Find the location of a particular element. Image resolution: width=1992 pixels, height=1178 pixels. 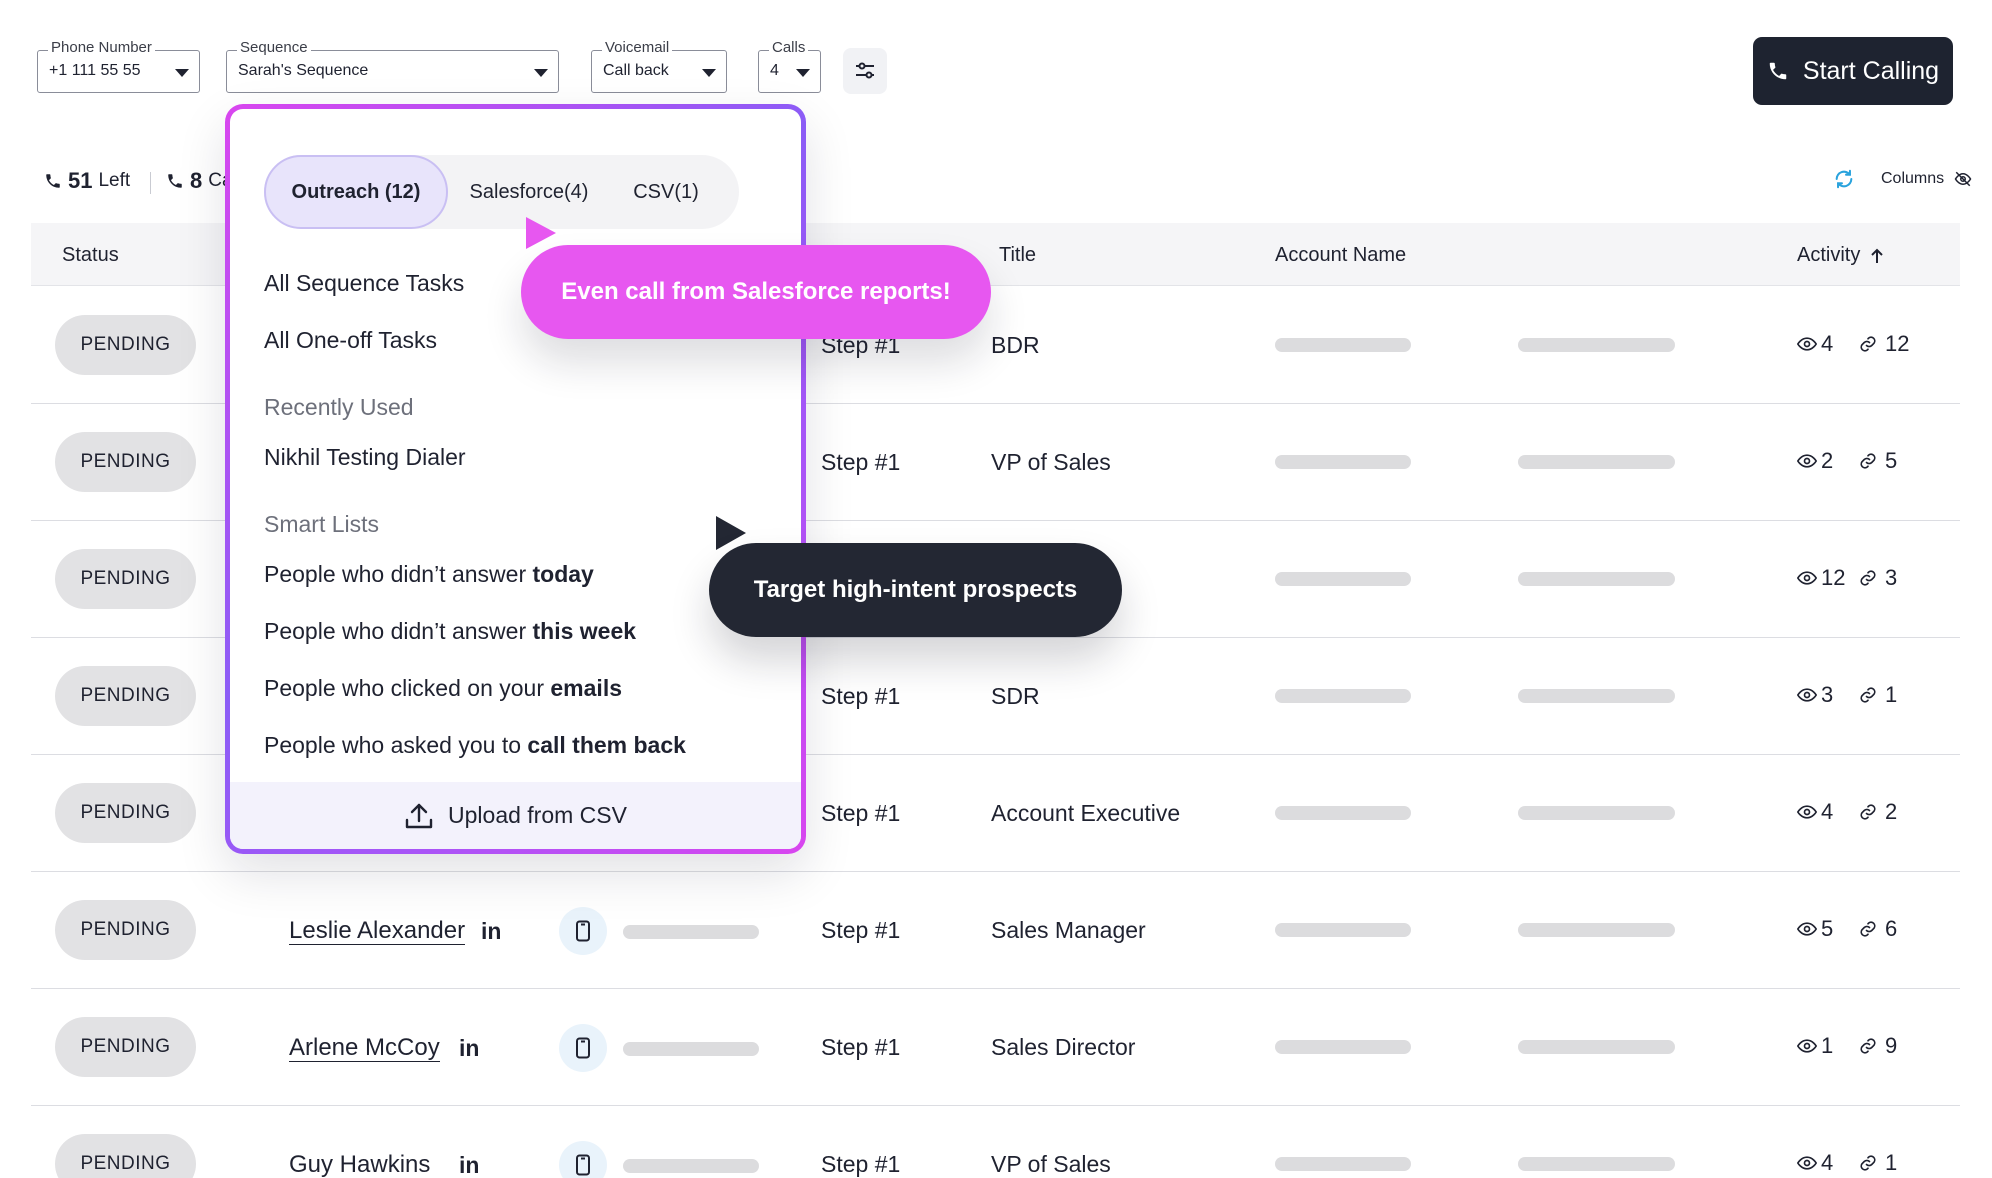

smart-list-bold: emails is located at coordinates (586, 688).